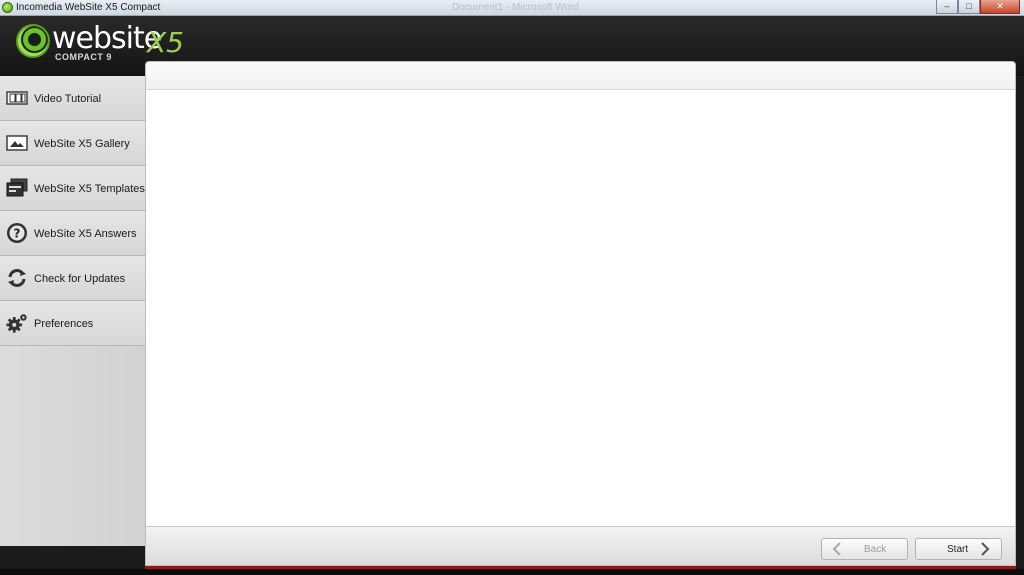  I want to click on start-button: Start, so click(958, 549).